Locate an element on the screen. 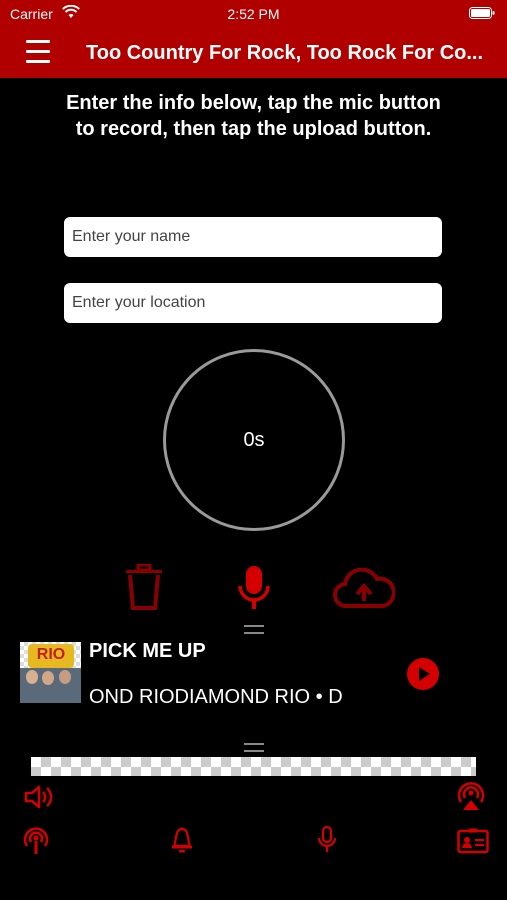 This screenshot has height=900, width=507. battery-icon is located at coordinates (482, 13).